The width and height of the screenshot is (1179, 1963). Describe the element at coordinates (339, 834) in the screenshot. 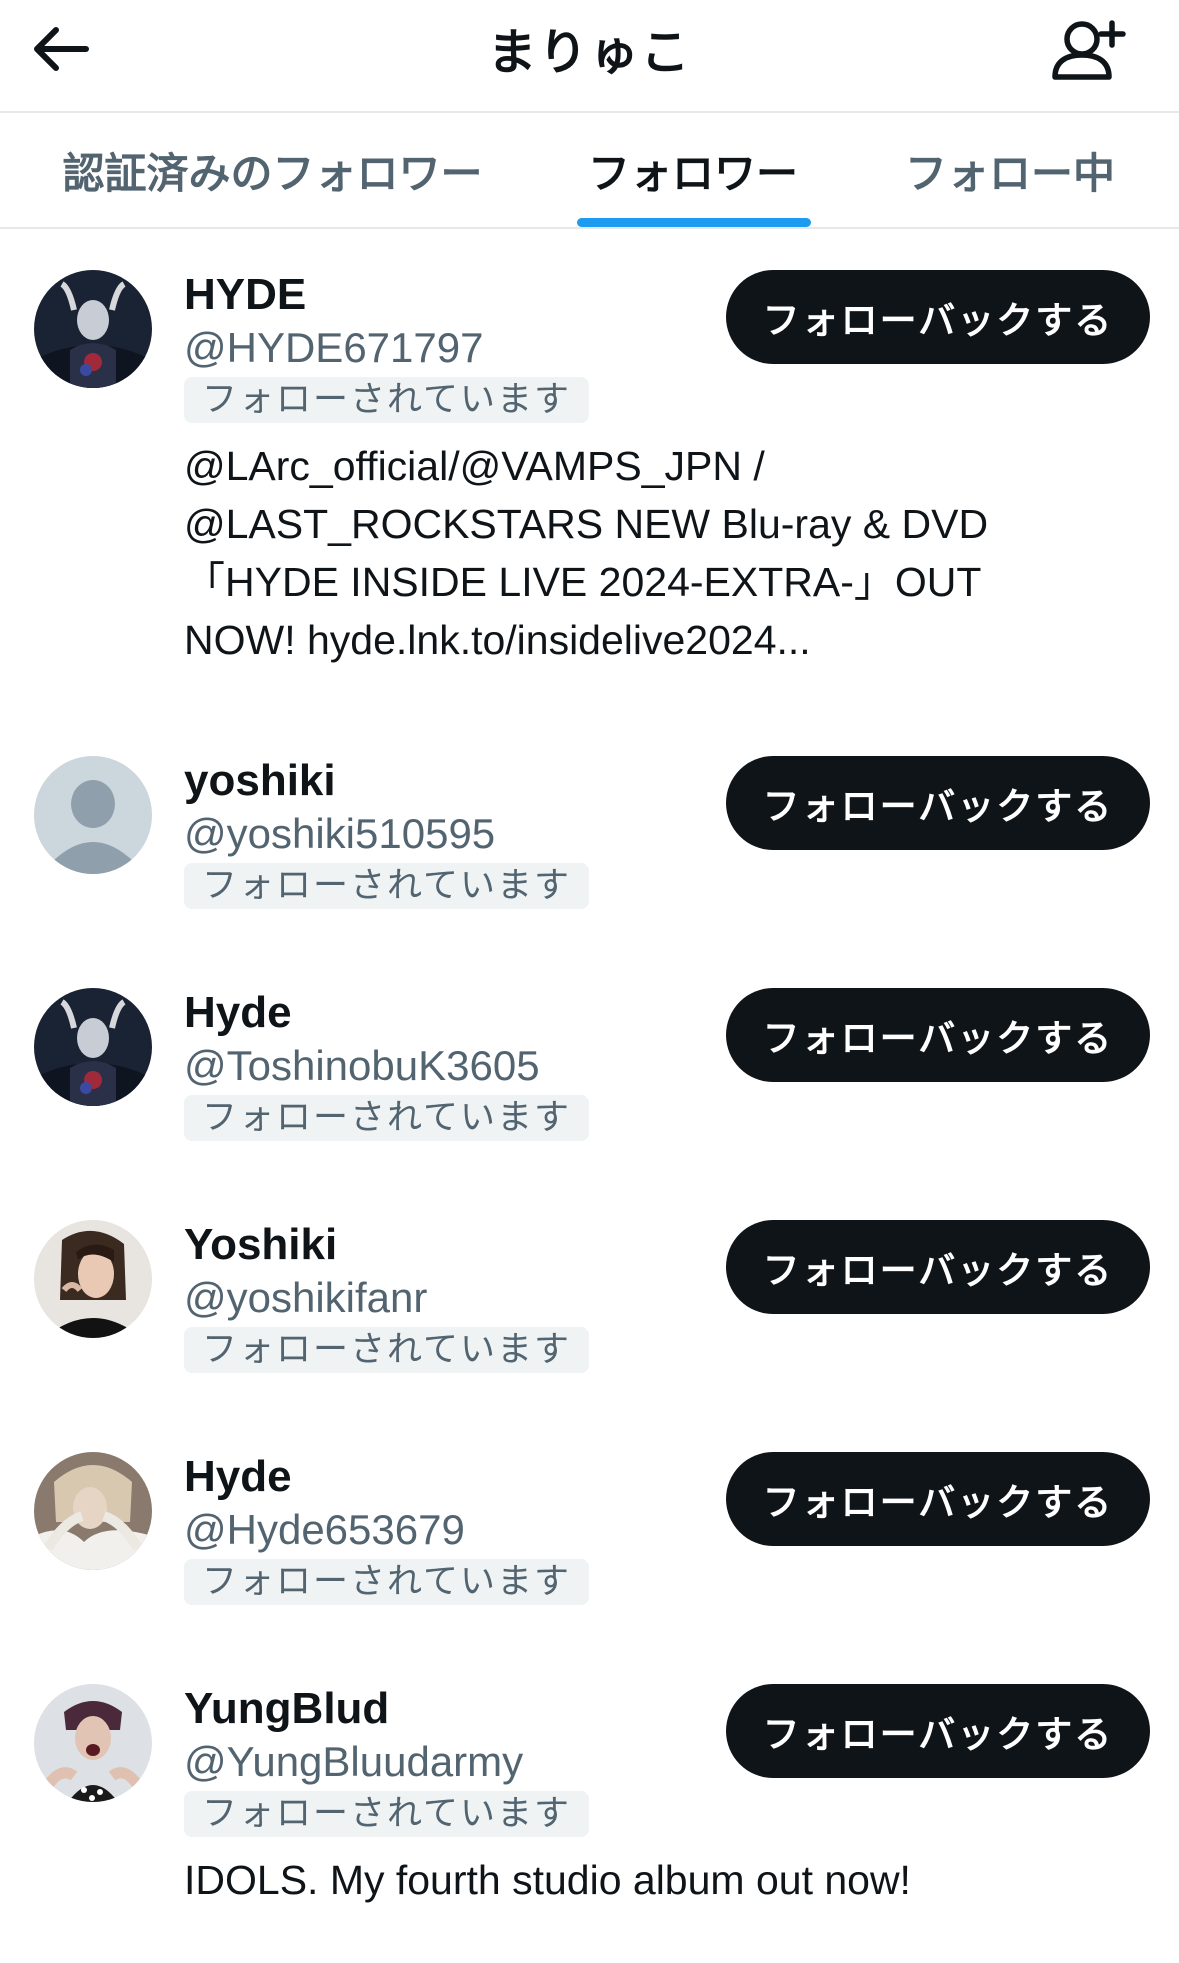

I see `user-handle: @yoshiki510595` at that location.